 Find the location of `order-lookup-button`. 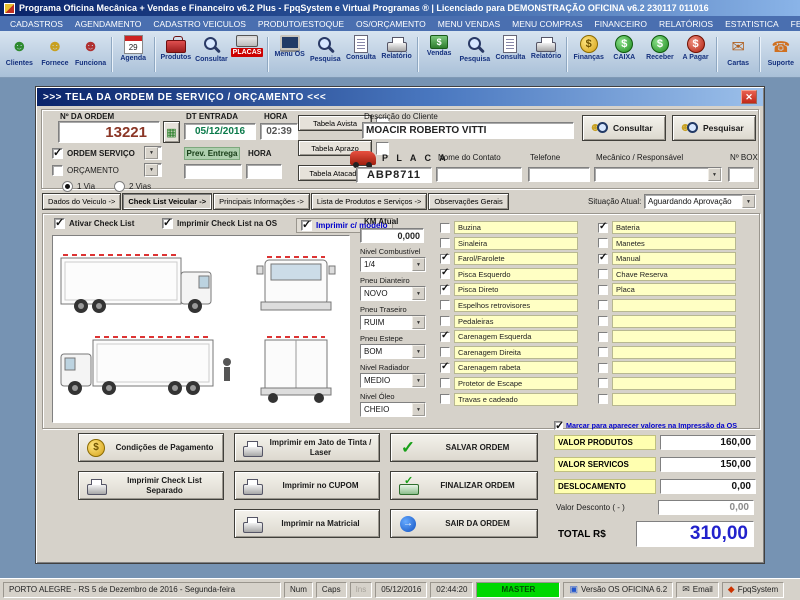

order-lookup-button is located at coordinates (171, 132).